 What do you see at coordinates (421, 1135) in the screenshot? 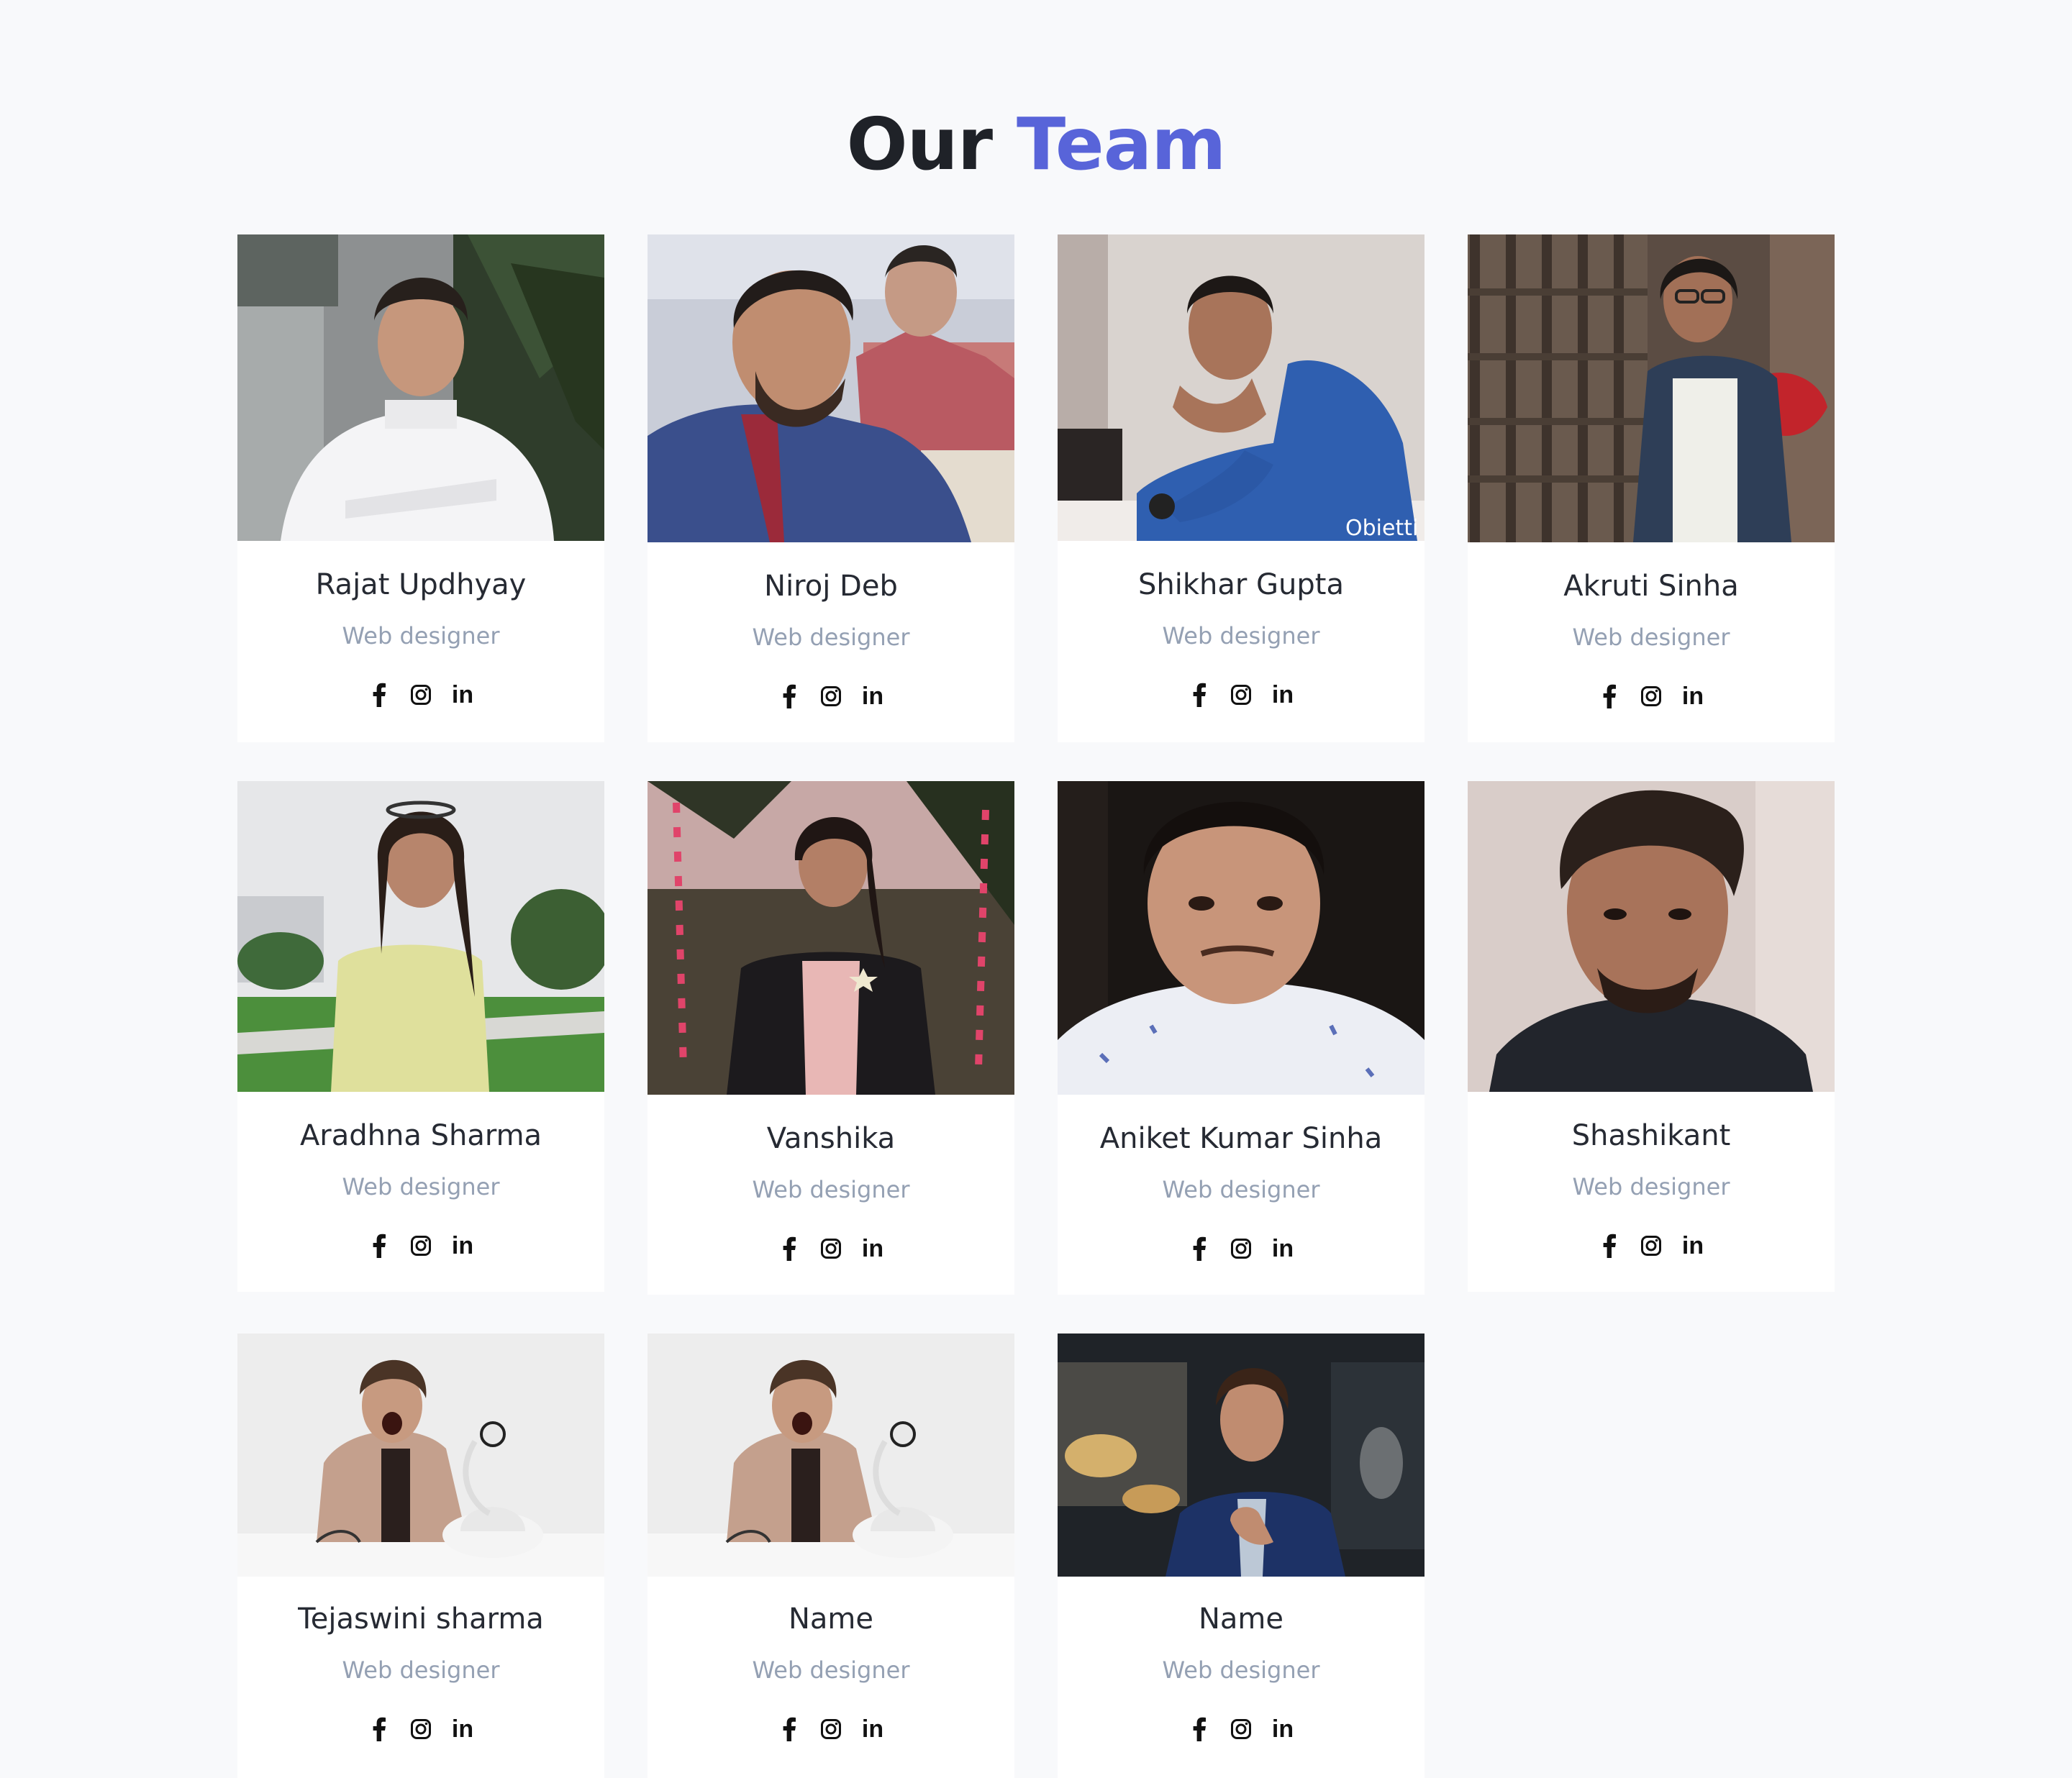
I see `member-name: Aradhna Sharma` at bounding box center [421, 1135].